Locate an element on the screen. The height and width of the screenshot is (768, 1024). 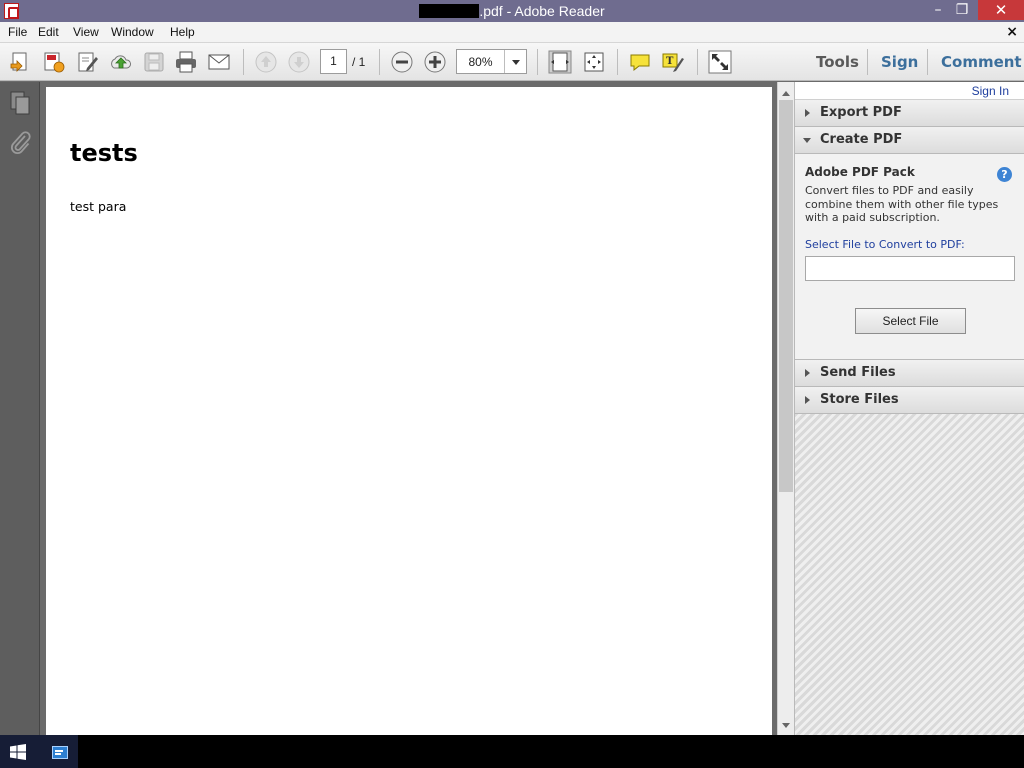
window-title: .pdf - Adobe Reader is located at coordinates (512, 11).